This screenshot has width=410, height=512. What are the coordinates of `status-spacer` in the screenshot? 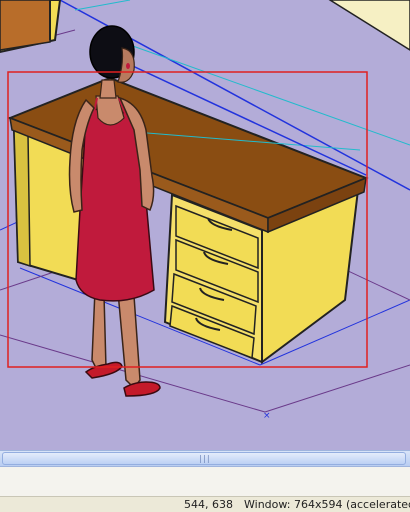 It's located at (205, 481).